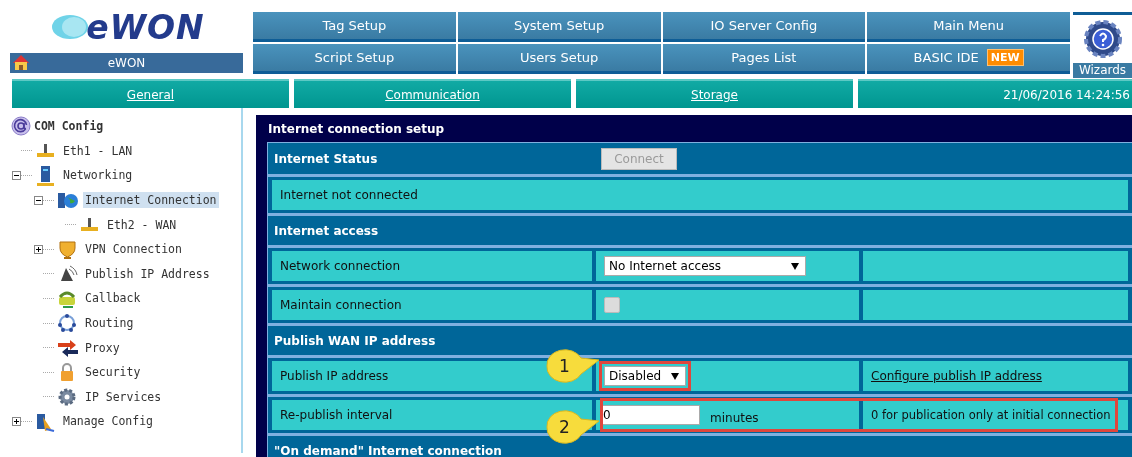 Image resolution: width=1132 pixels, height=457 pixels. I want to click on section-heading: Internet Status, so click(326, 158).